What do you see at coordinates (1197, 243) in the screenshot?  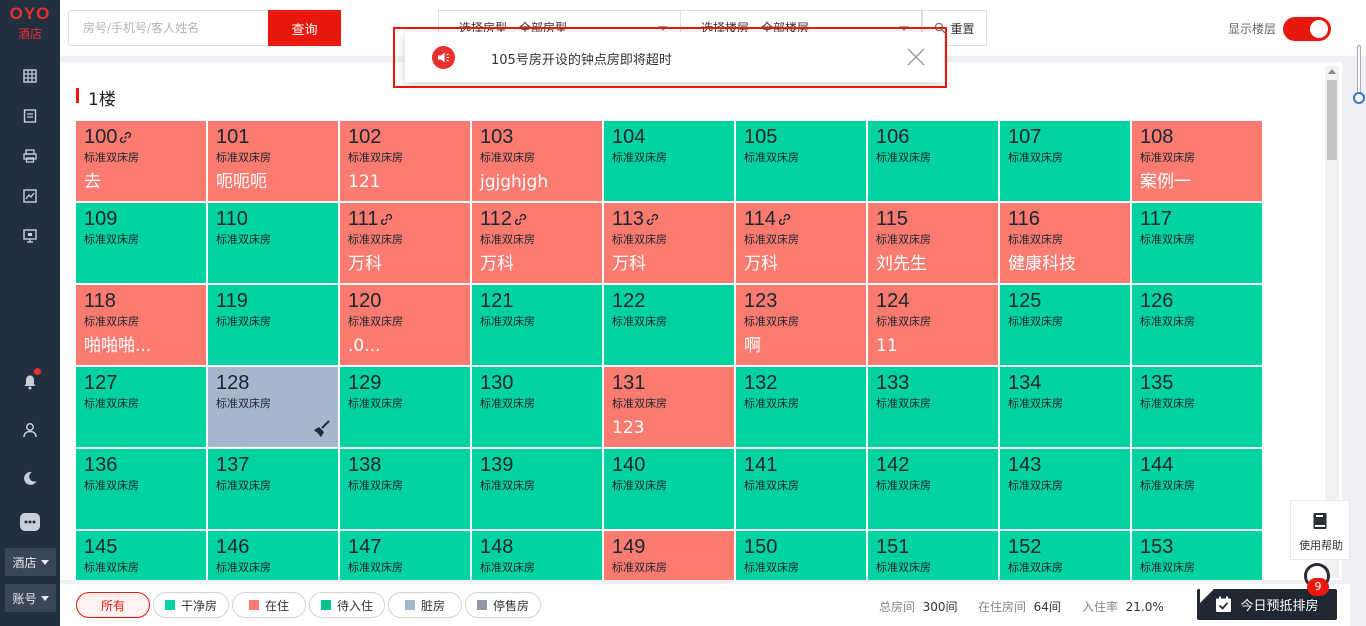 I see `room-card-117: 117 标准双床房` at bounding box center [1197, 243].